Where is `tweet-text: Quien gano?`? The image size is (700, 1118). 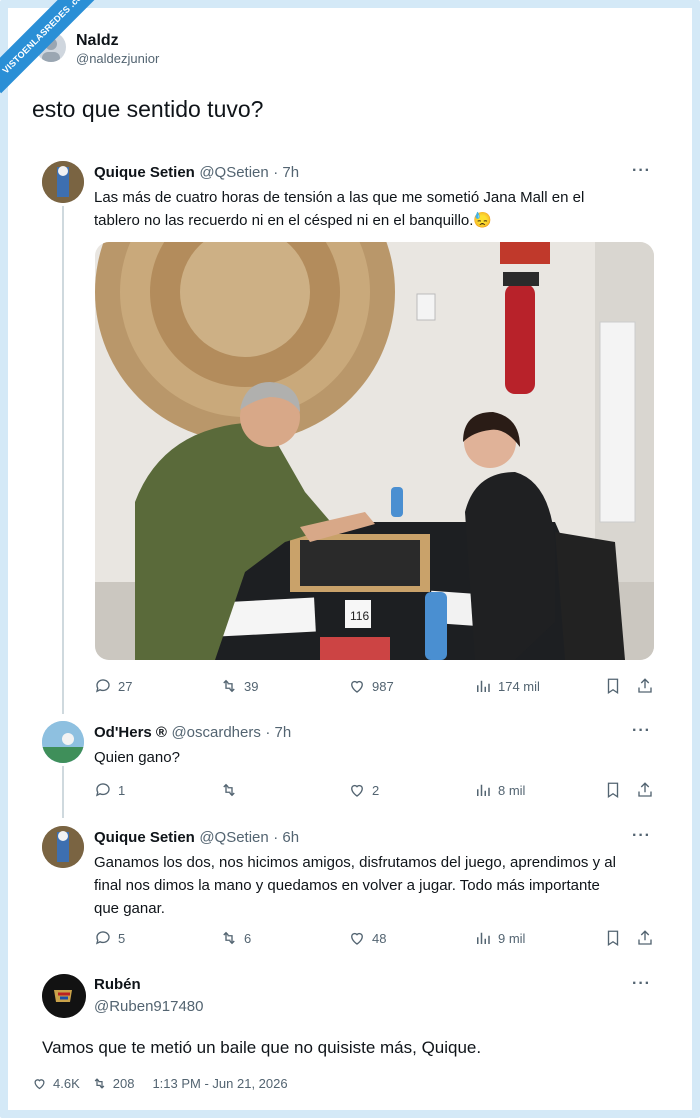 tweet-text: Quien gano? is located at coordinates (137, 757).